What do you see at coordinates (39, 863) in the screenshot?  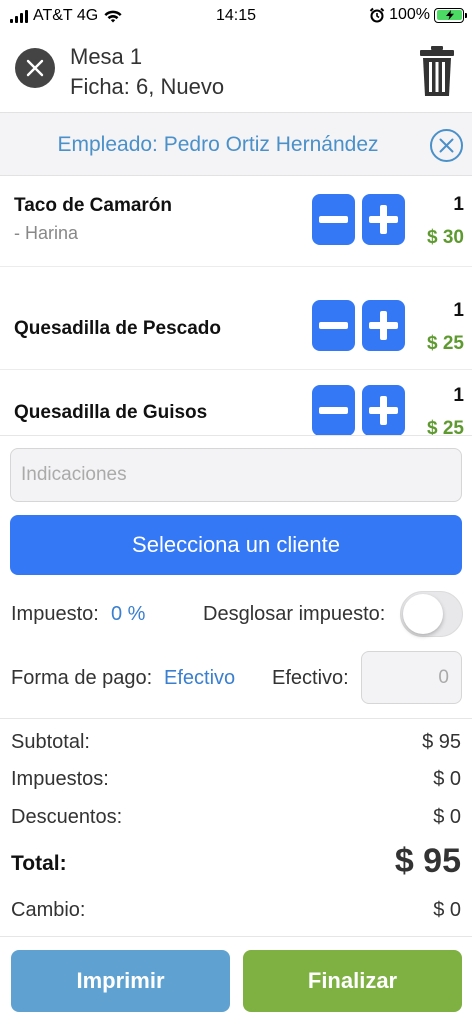 I see `total-label: Total:` at bounding box center [39, 863].